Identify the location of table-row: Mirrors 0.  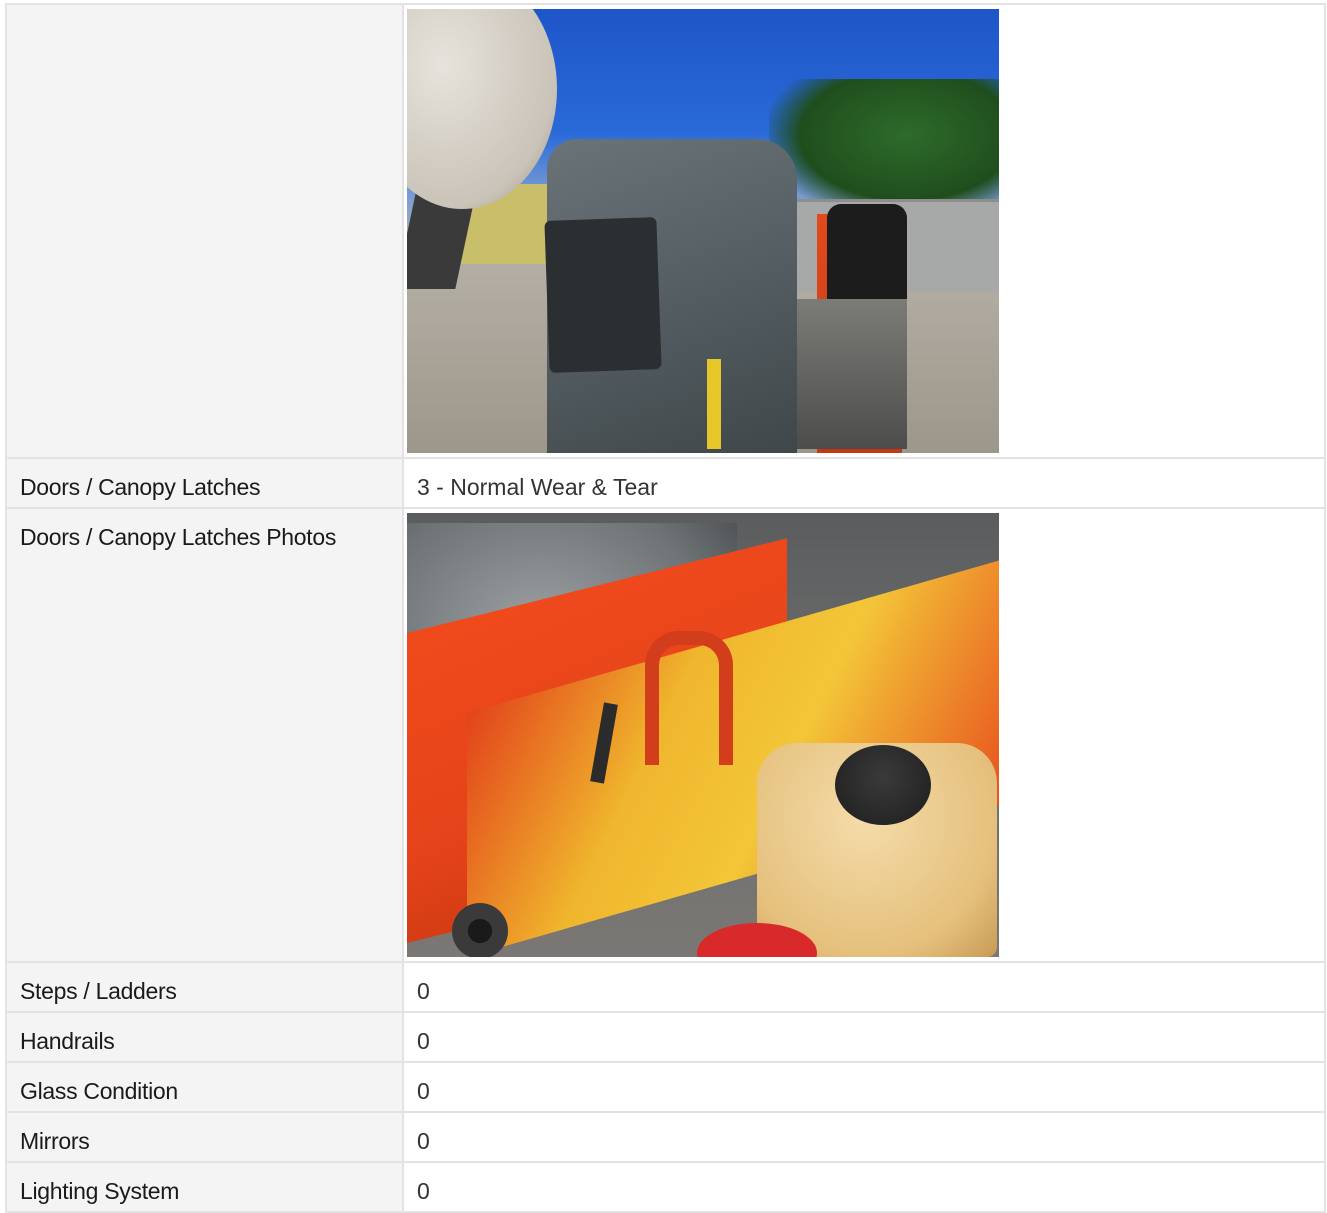
(665, 1137).